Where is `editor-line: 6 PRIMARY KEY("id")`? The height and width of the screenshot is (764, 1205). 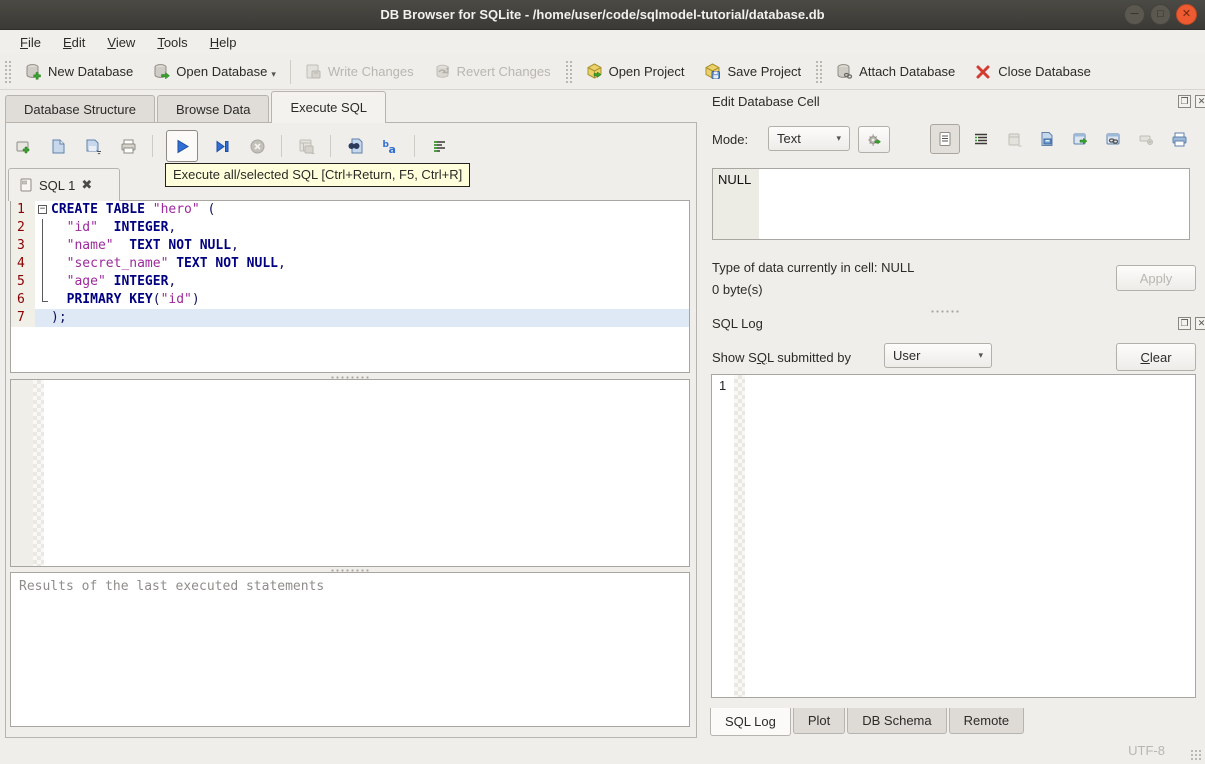 editor-line: 6 PRIMARY KEY("id") is located at coordinates (350, 300).